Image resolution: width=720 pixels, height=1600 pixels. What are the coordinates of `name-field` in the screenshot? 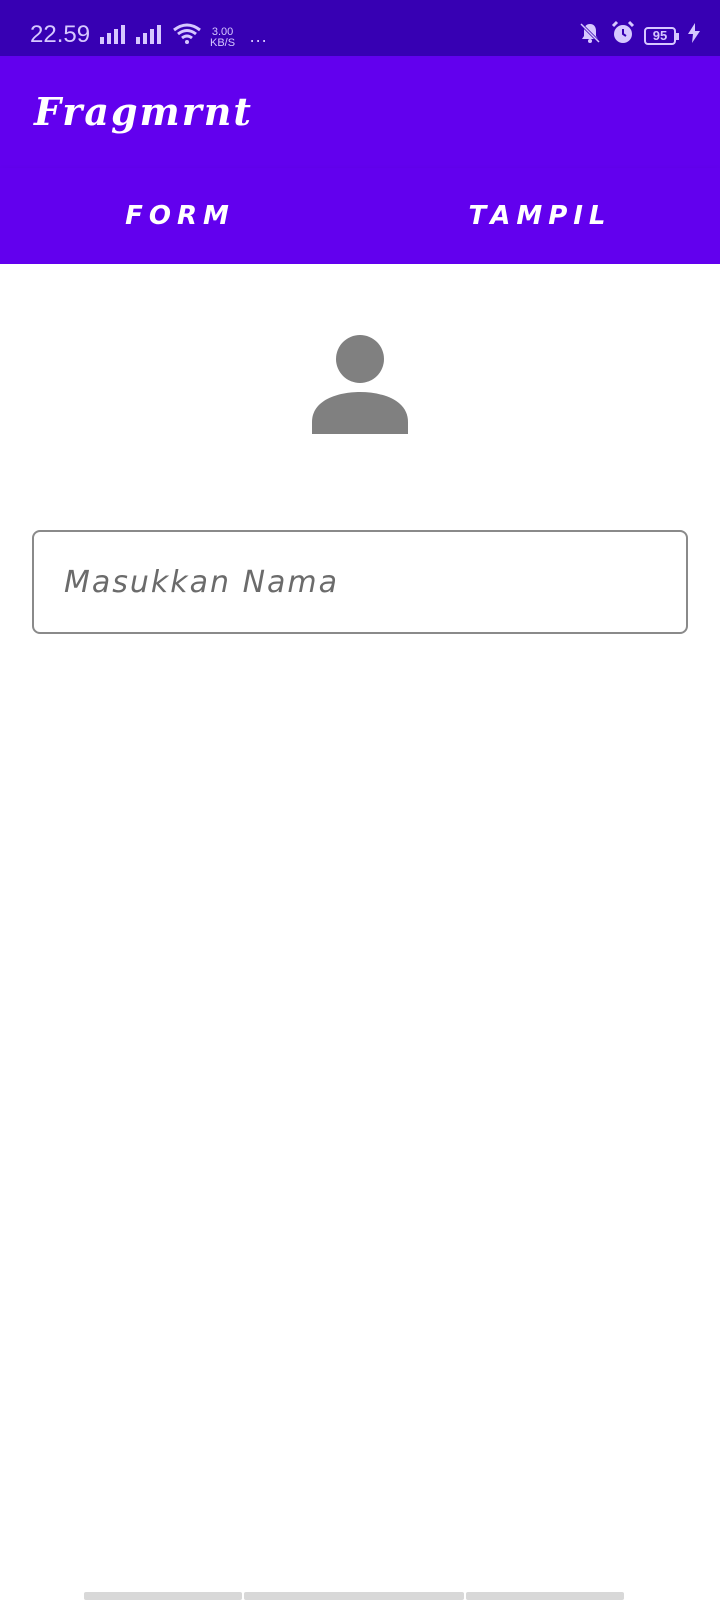 It's located at (360, 582).